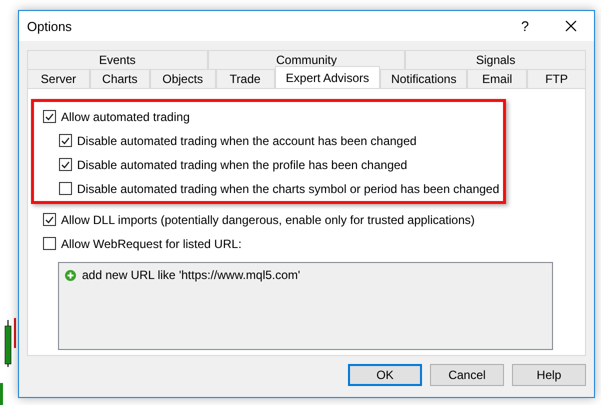  Describe the element at coordinates (247, 141) in the screenshot. I see `checkbox-label: Disable automated trading when the account has been changed` at that location.